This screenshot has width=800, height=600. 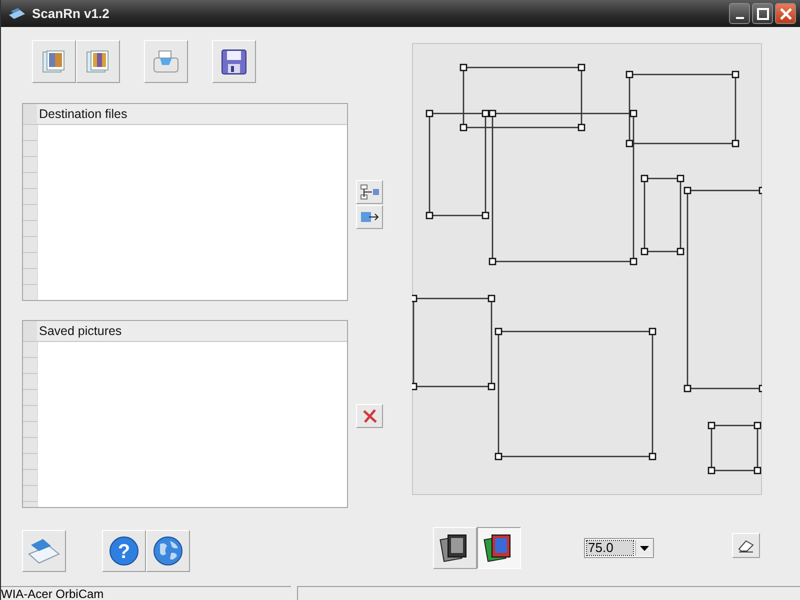 I want to click on cross-icon, so click(x=369, y=416).